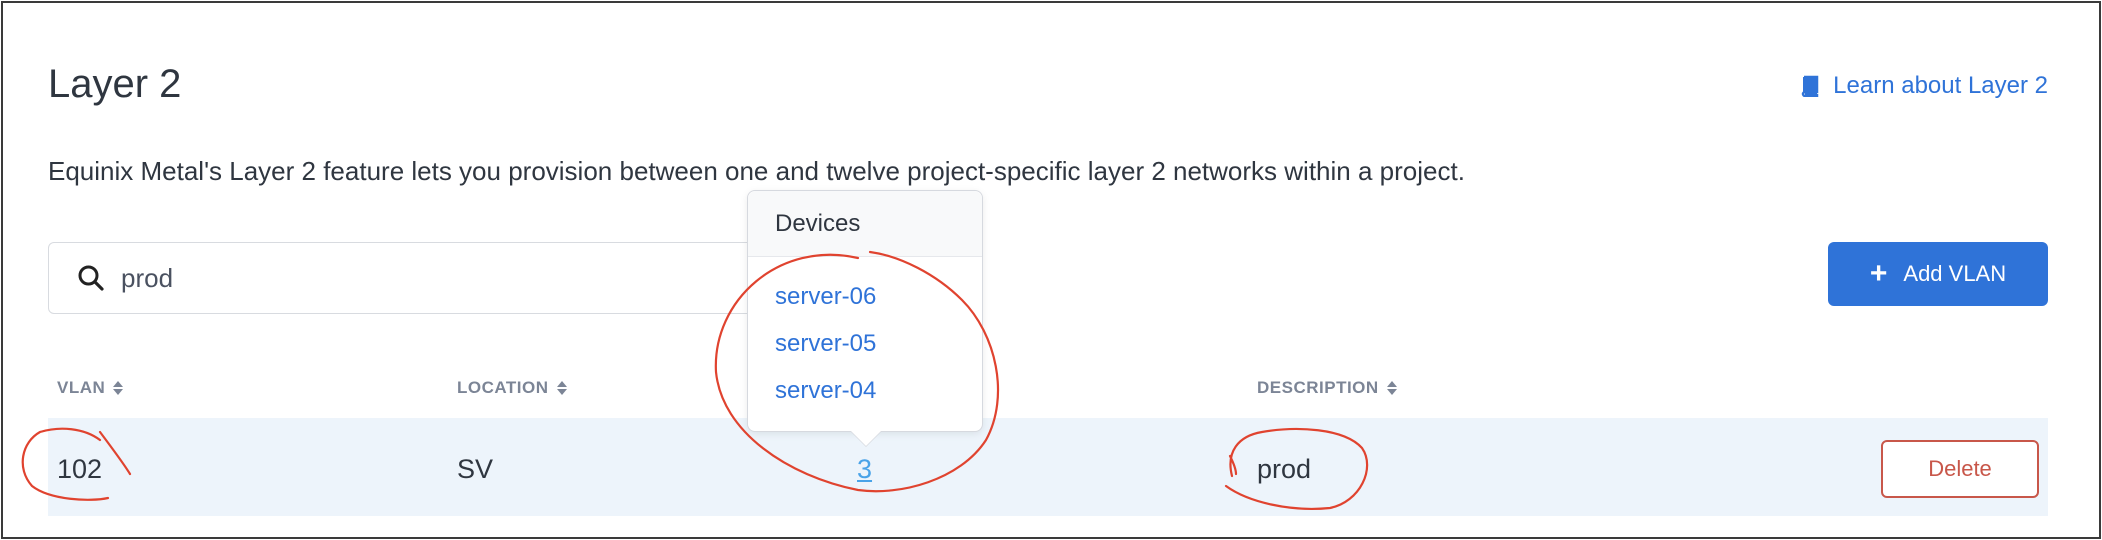 The width and height of the screenshot is (2102, 540). I want to click on learn-about-layer2-link: Learn about Layer 2, so click(1923, 86).